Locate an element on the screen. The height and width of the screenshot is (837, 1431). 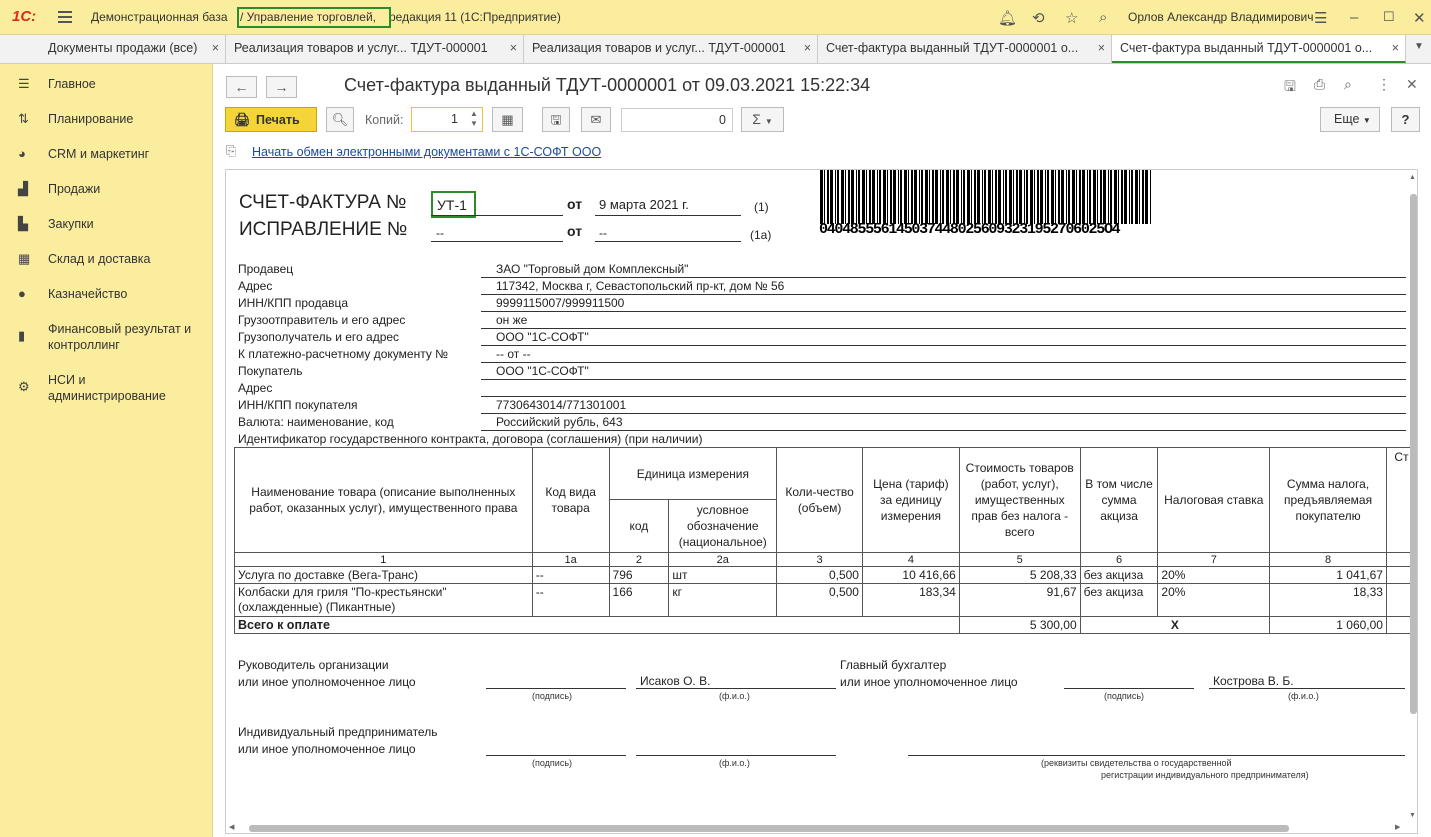
main-menu-icon is located at coordinates (65, 17).